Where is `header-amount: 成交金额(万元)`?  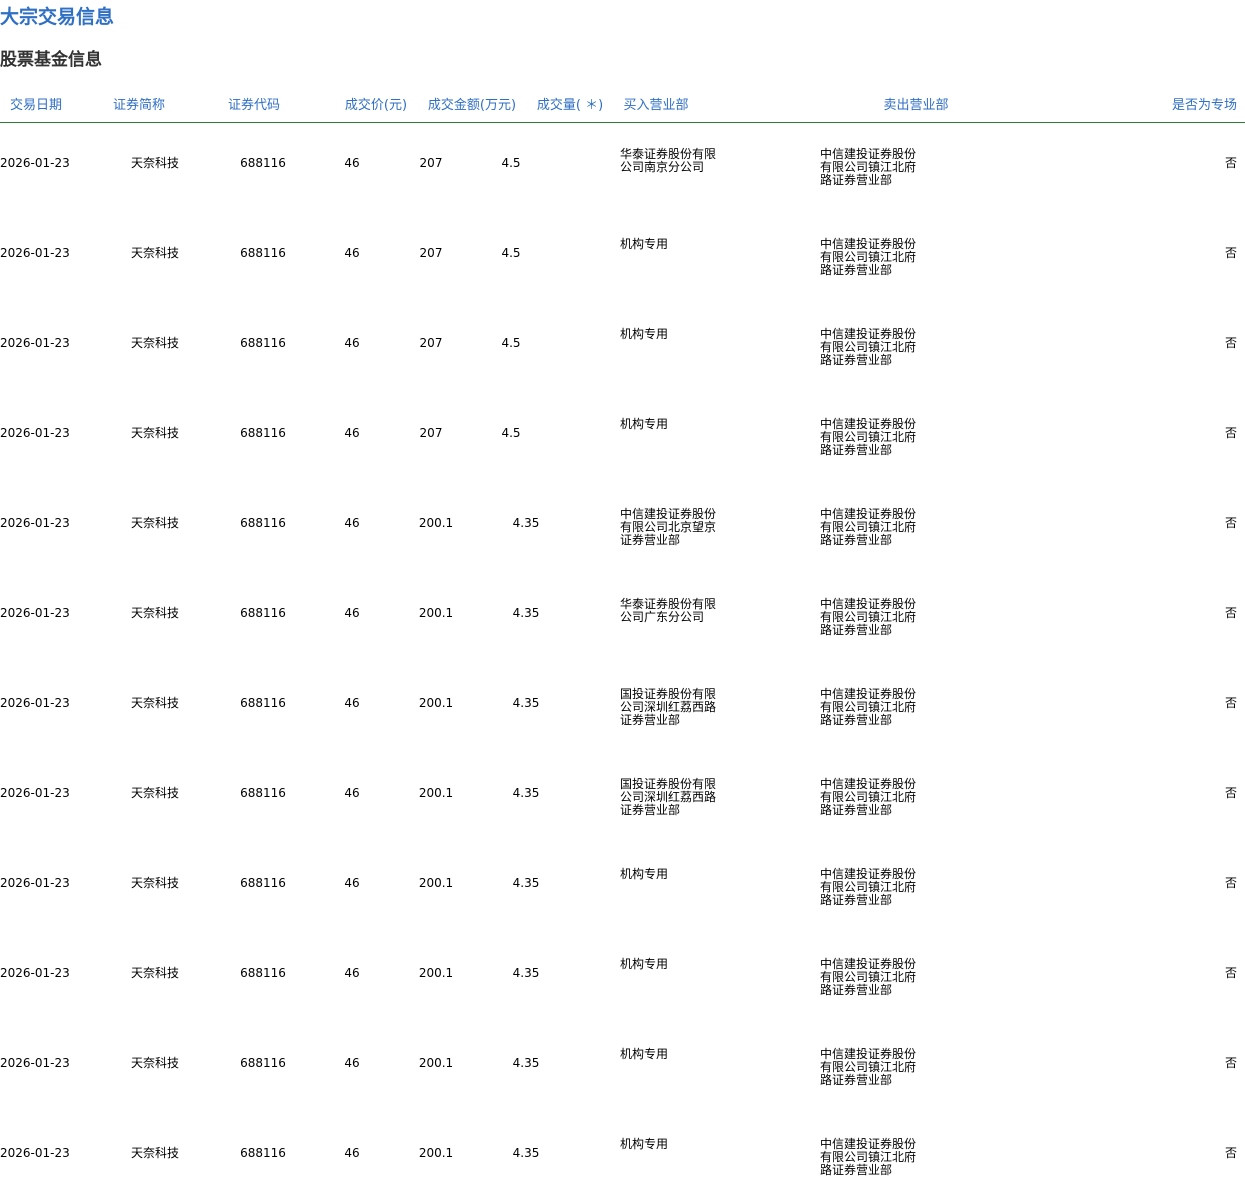 header-amount: 成交金额(万元) is located at coordinates (472, 106).